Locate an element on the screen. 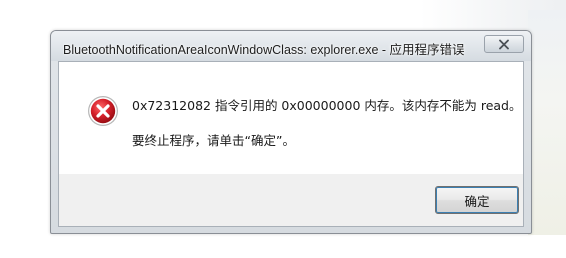  error-message-line2: 要终止程序，请单击“确定”。 is located at coordinates (213, 140).